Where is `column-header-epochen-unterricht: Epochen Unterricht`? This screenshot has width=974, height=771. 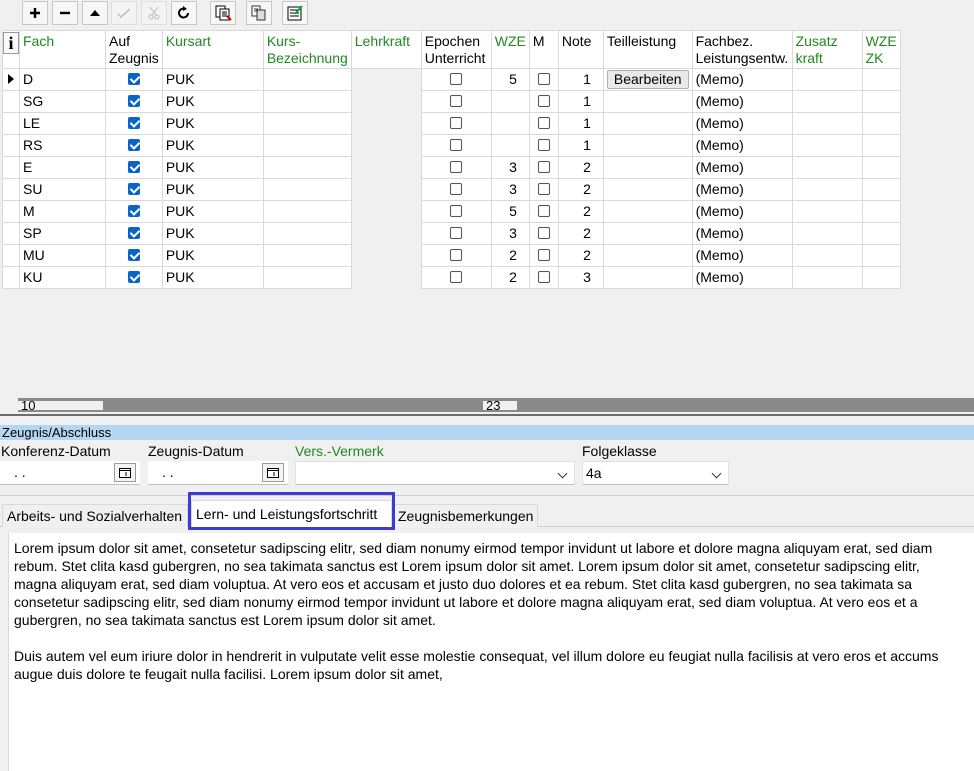 column-header-epochen-unterricht: Epochen Unterricht is located at coordinates (456, 49).